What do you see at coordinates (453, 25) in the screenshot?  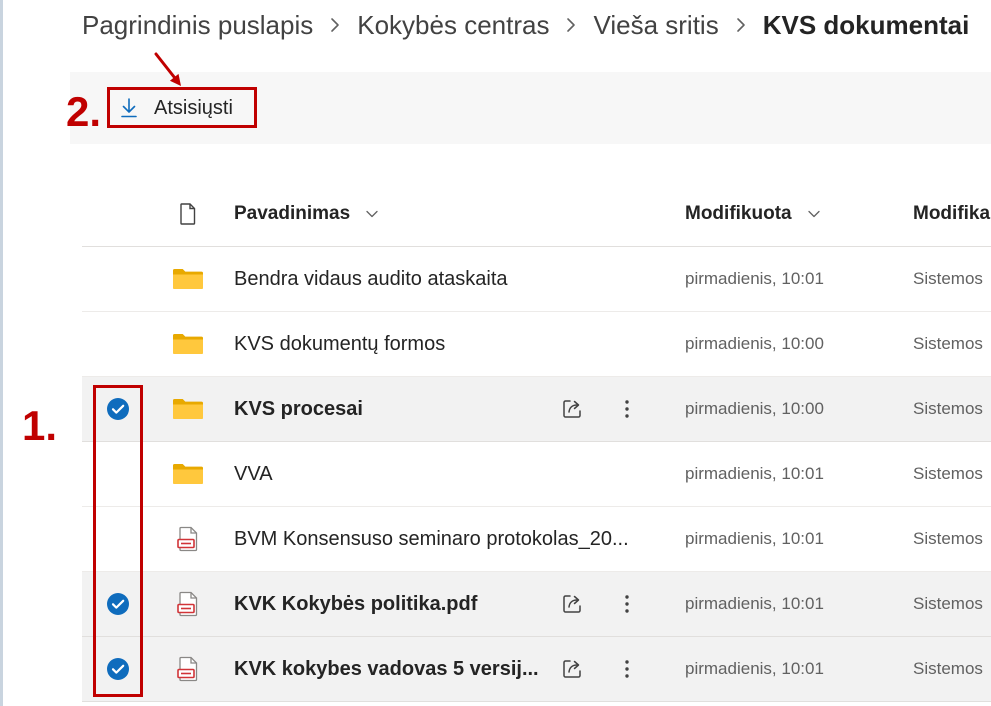 I see `breadcrumb-item-quality-center: Kokybės centras` at bounding box center [453, 25].